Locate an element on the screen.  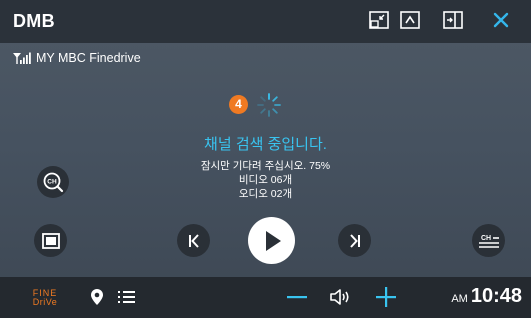
menu-icon is located at coordinates (126, 297).